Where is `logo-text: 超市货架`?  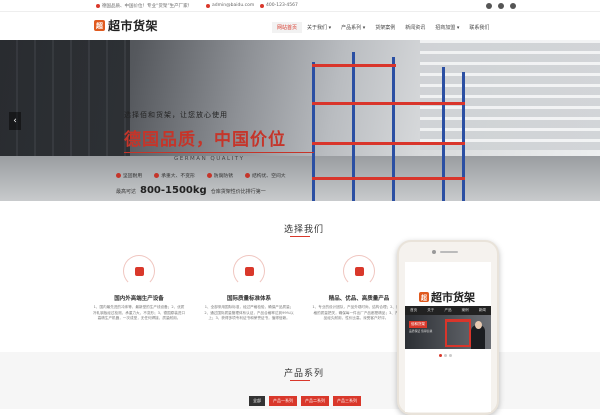
logo-text: 超市货架 is located at coordinates (133, 26).